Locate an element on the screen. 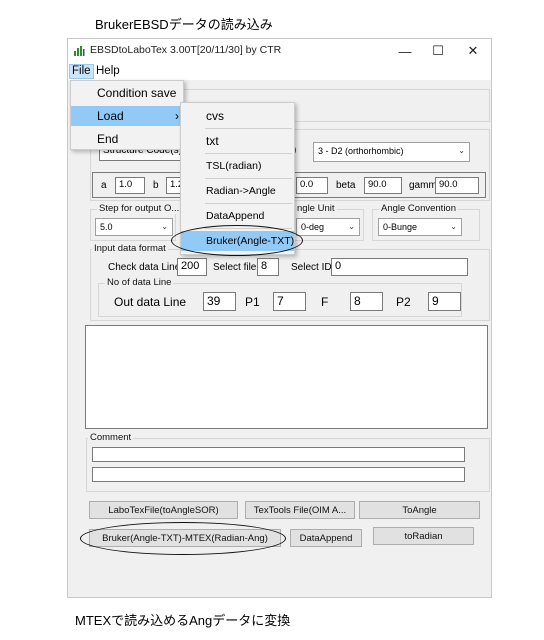  structure-code-select: 3 - D2 (orthorhombic) ⌄ is located at coordinates (391, 152).